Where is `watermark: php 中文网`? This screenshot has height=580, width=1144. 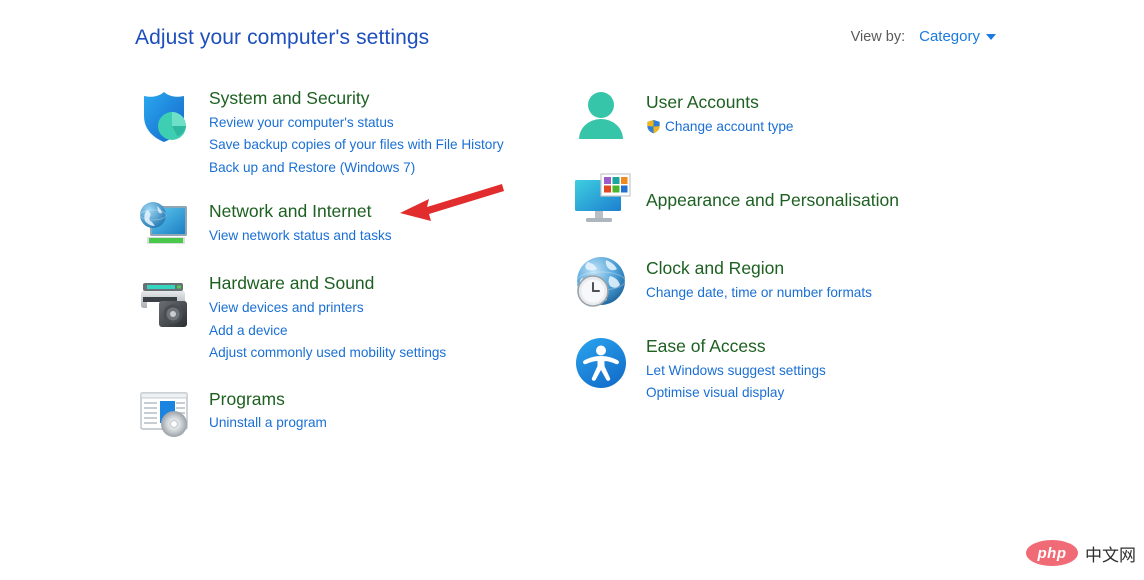 watermark: php 中文网 is located at coordinates (1081, 553).